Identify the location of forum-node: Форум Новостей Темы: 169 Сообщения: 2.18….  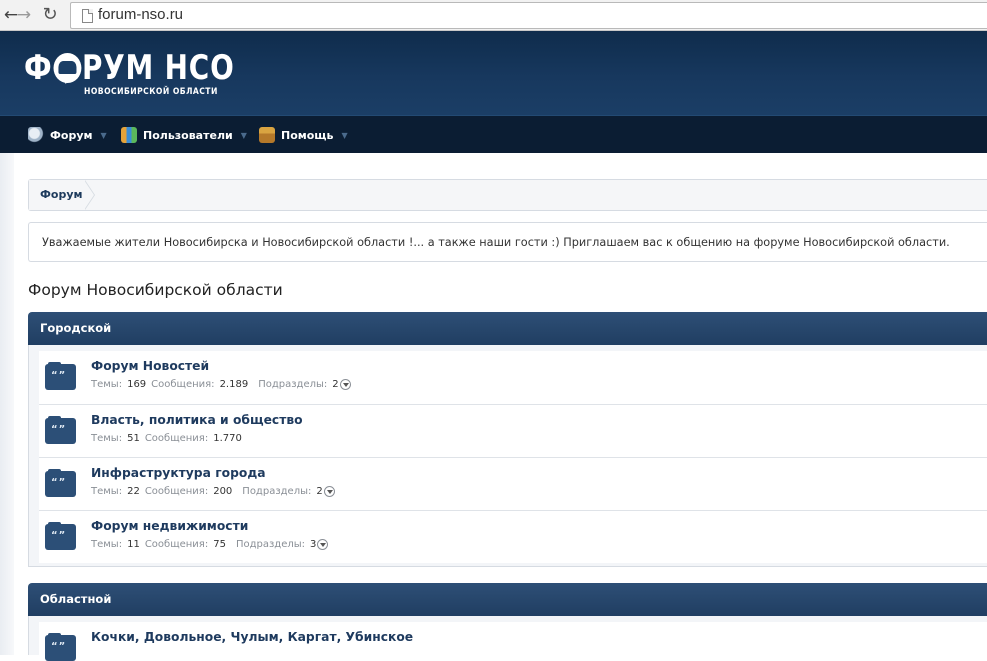
(513, 377).